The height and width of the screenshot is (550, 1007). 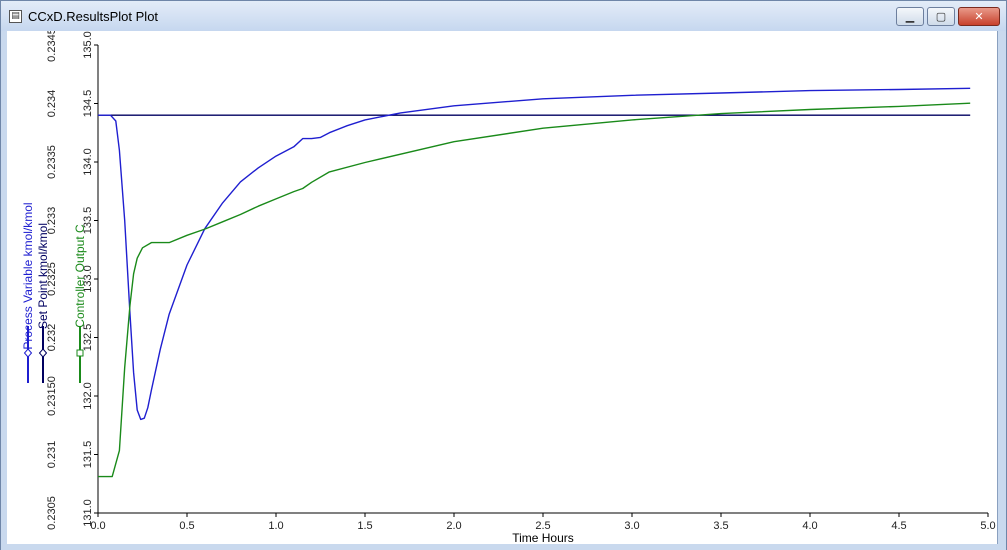 I want to click on set-point-axis-title: Set Point kmol/kmol, so click(x=43, y=276).